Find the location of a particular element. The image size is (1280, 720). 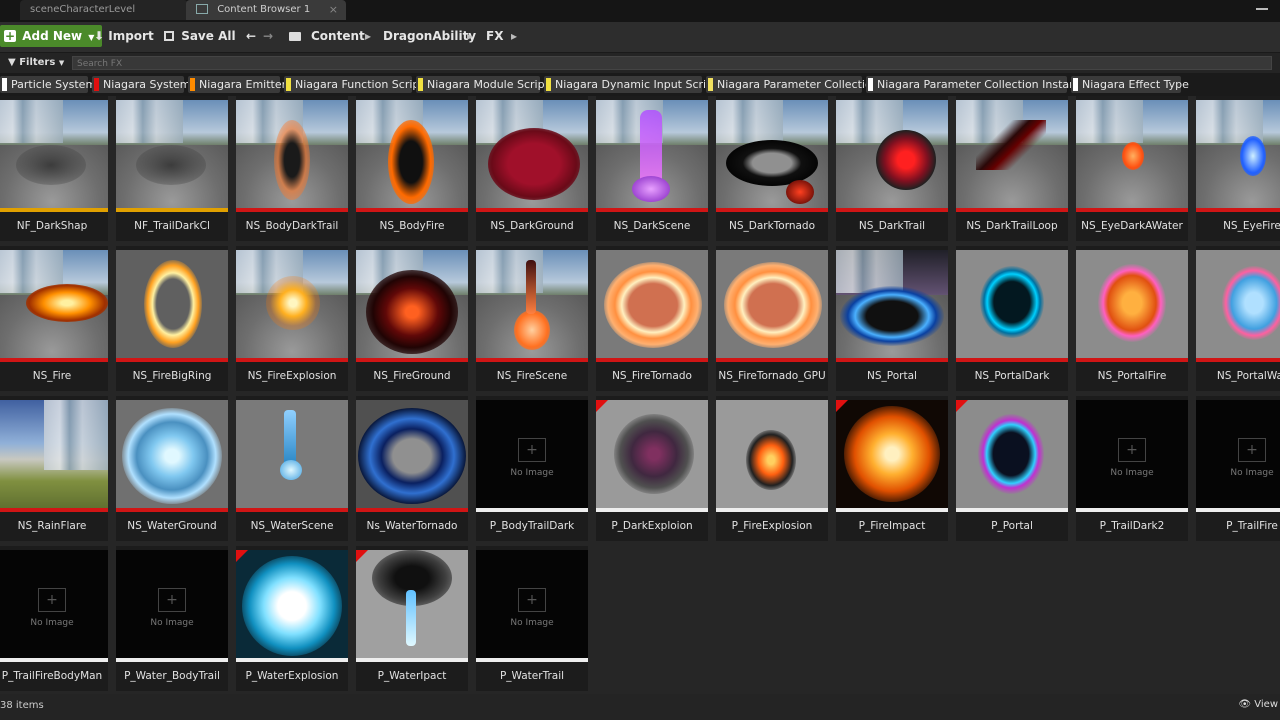

asset-tile: NS_FireGround is located at coordinates (412, 318).